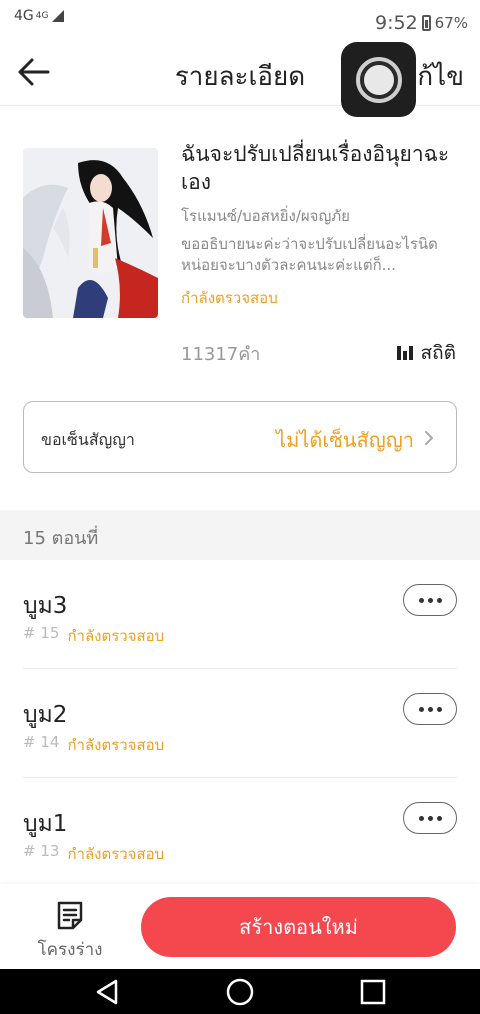 The height and width of the screenshot is (1014, 480). Describe the element at coordinates (70, 931) in the screenshot. I see `outline-button: โครงร่าง` at that location.